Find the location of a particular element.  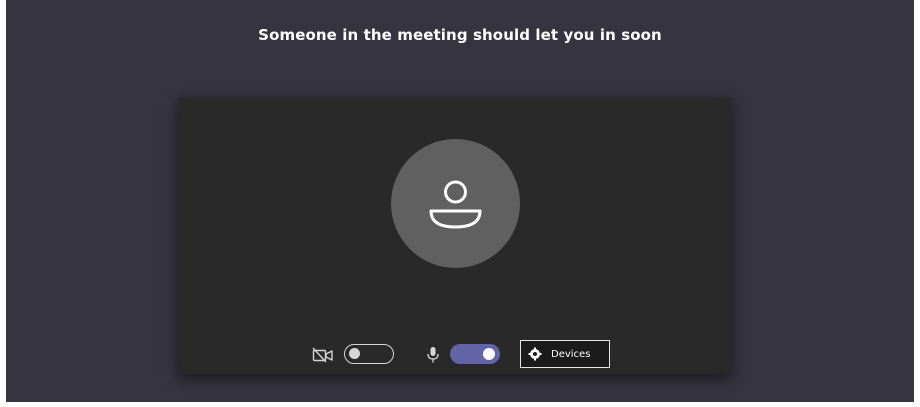

microphone-toggle-knob is located at coordinates (489, 354).